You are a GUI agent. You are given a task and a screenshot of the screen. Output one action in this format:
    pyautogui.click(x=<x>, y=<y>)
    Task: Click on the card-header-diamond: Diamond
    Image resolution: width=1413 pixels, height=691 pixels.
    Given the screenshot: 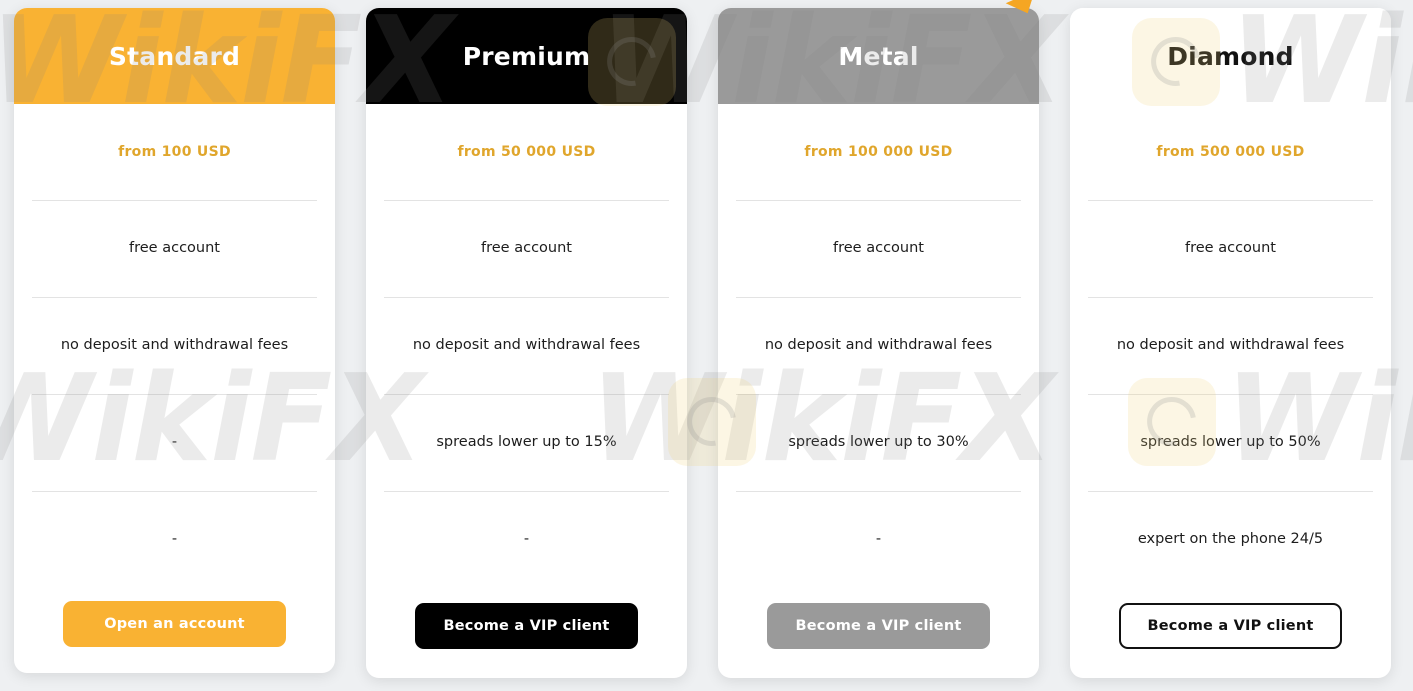 What is the action you would take?
    pyautogui.click(x=1230, y=56)
    